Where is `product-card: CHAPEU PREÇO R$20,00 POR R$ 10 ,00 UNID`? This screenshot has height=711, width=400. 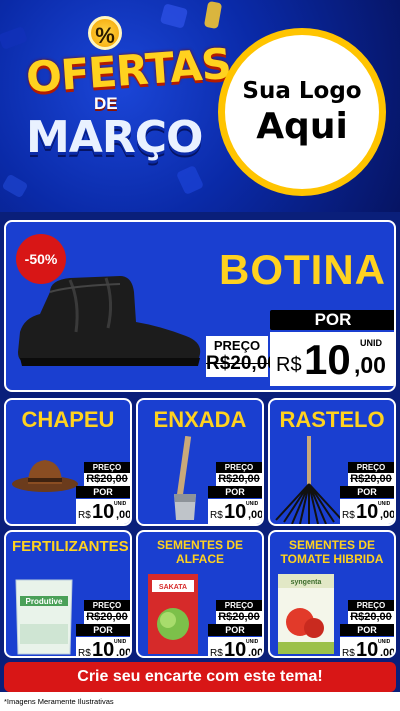
product-card: CHAPEU PREÇO R$20,00 POR R$ 10 ,00 UNID is located at coordinates (68, 462).